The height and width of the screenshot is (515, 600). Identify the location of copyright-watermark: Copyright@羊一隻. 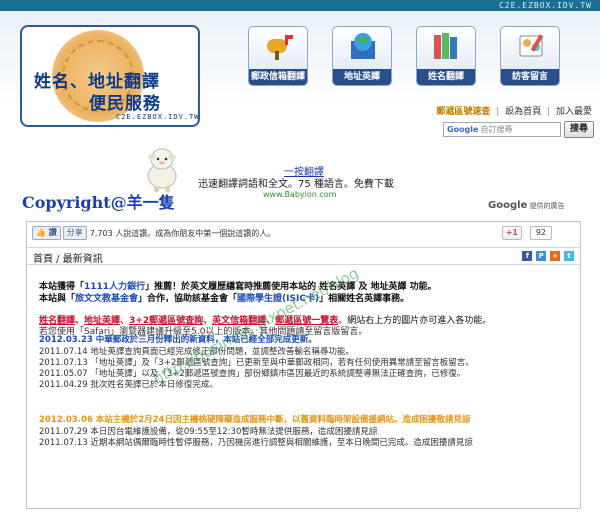
(98, 202).